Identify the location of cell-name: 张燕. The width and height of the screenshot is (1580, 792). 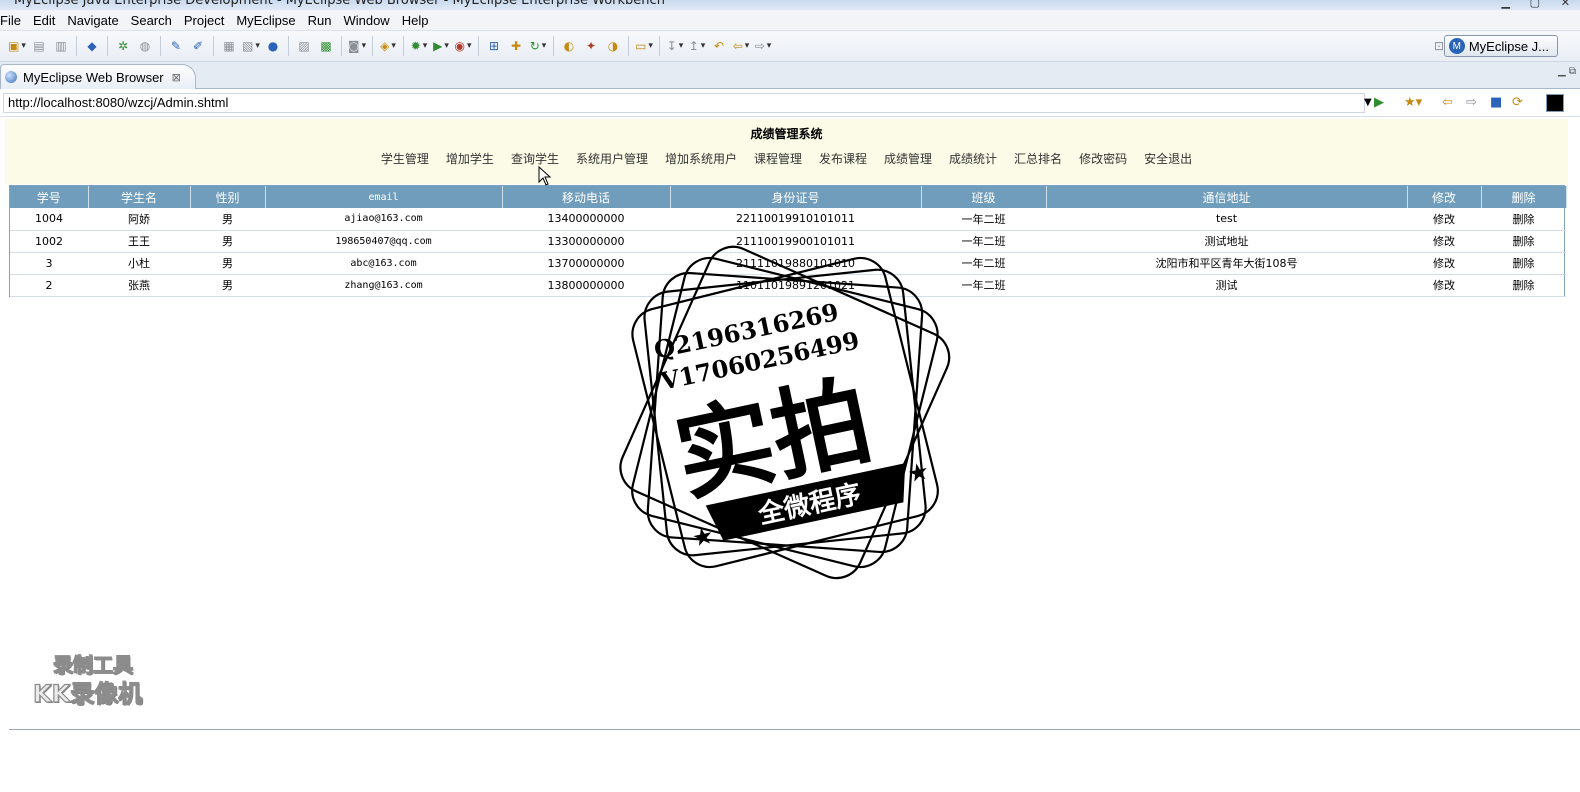
(139, 285).